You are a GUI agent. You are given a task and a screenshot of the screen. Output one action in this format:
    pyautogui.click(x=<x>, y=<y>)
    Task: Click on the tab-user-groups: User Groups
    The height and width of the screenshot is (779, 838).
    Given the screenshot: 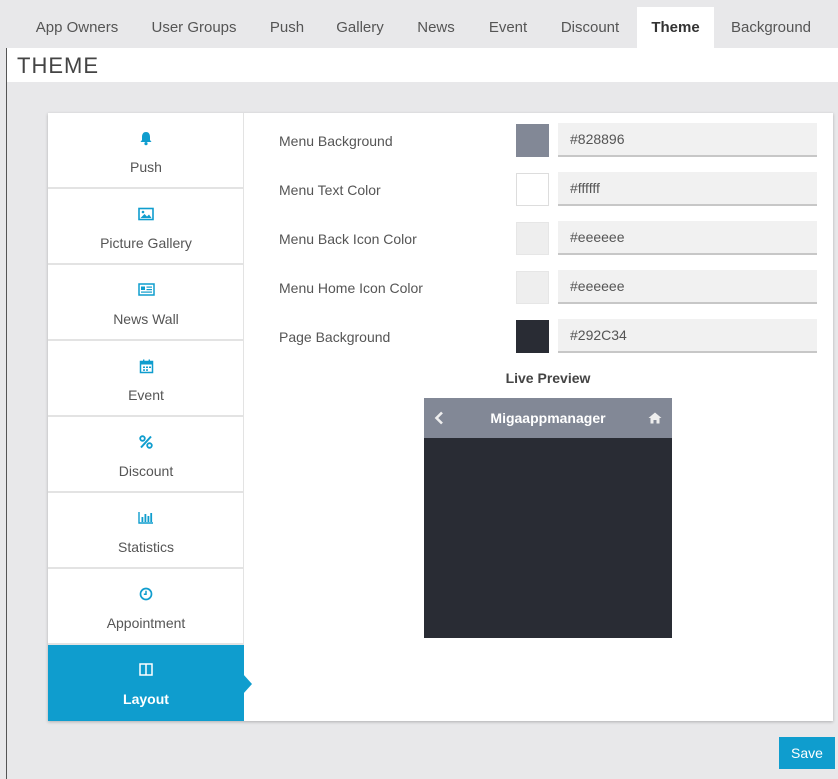 What is the action you would take?
    pyautogui.click(x=194, y=27)
    